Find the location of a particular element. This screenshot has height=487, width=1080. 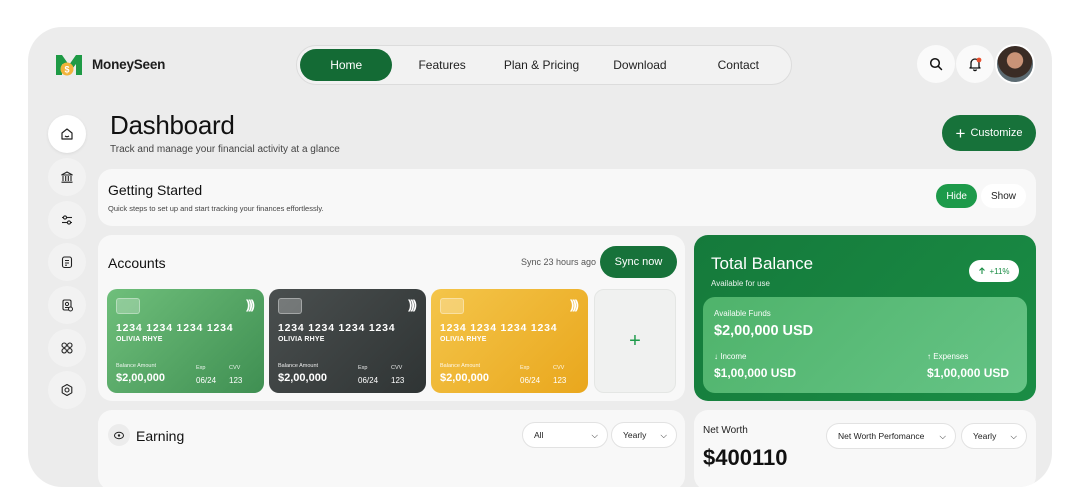

accounts-title: Accounts is located at coordinates (137, 263).